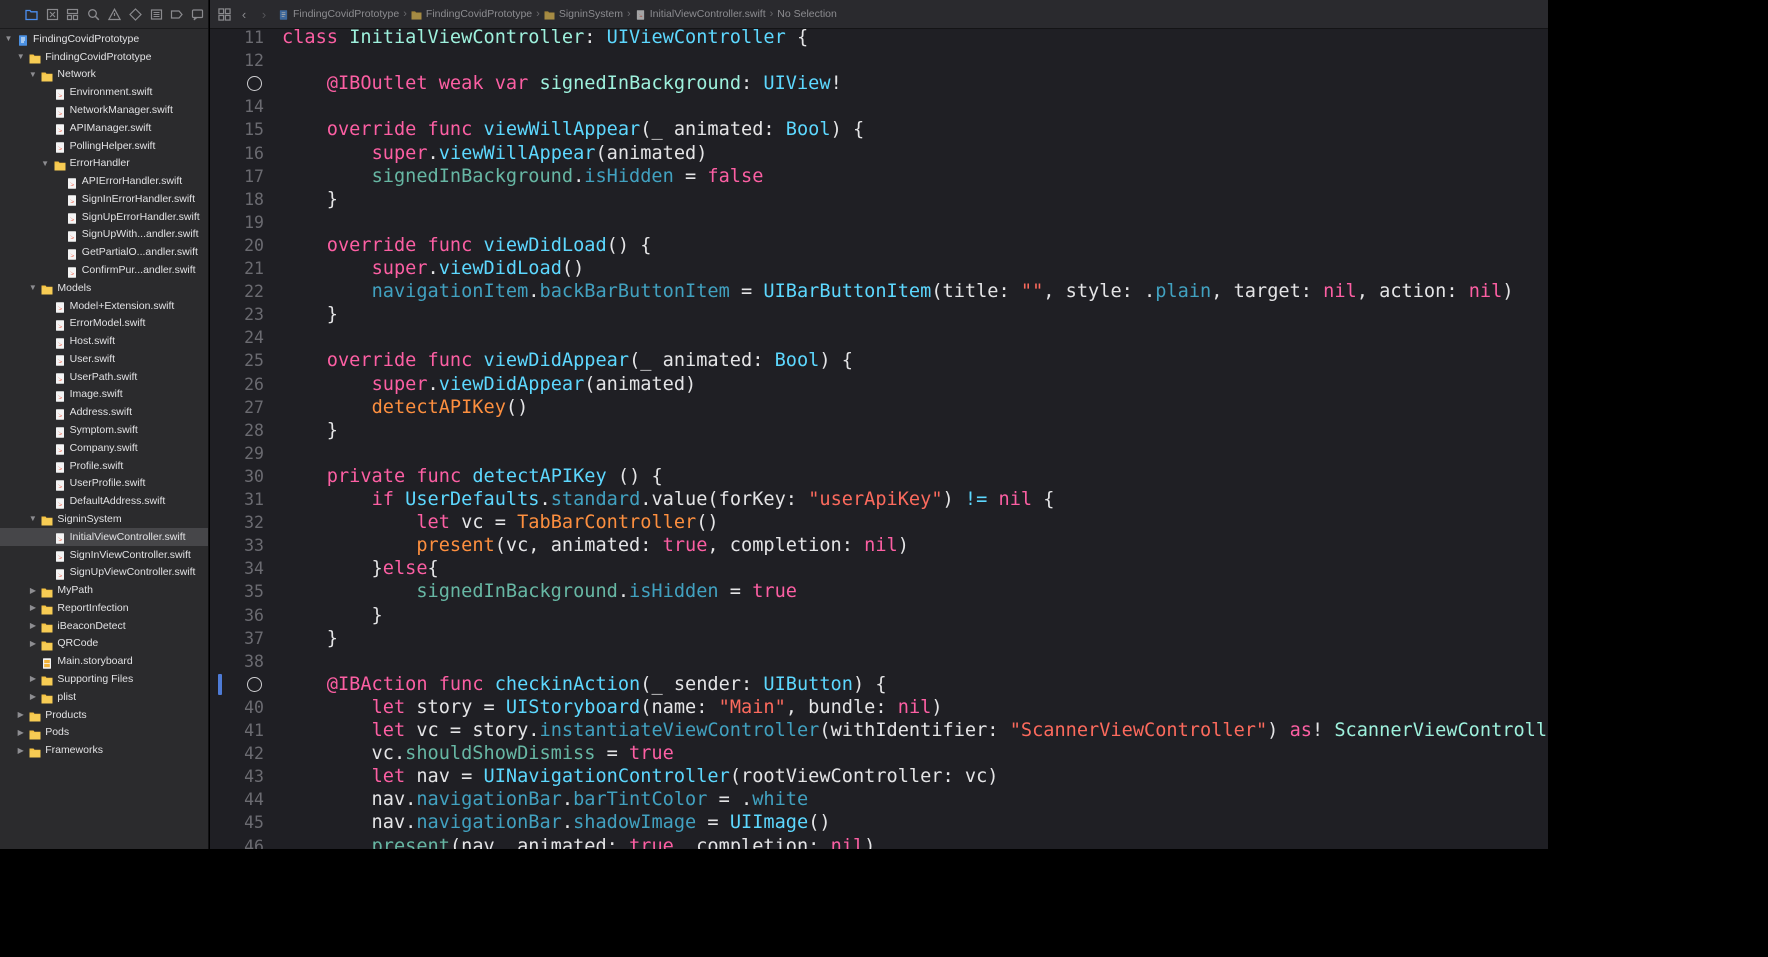 This screenshot has width=1768, height=957. I want to click on tree-file-userprofile-swift: UserProfile.swift, so click(104, 484).